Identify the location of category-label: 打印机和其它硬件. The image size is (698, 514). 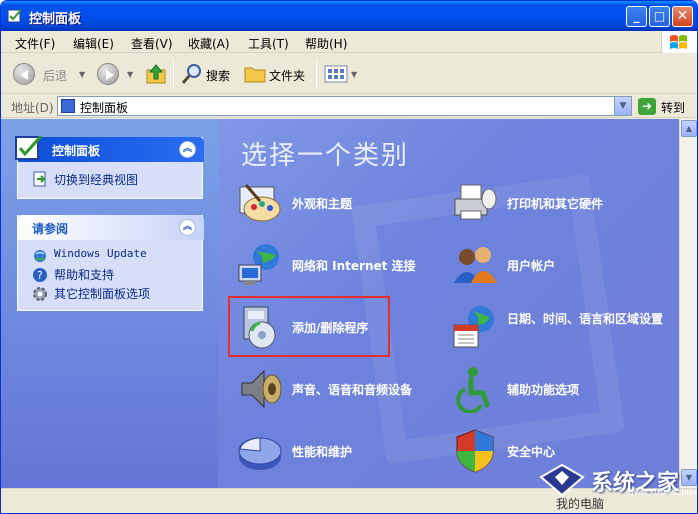
(555, 204).